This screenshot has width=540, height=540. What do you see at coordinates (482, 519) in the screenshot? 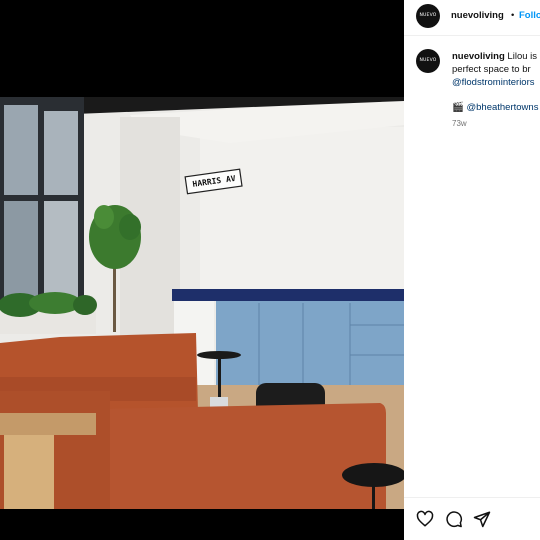
I see `share-icon` at bounding box center [482, 519].